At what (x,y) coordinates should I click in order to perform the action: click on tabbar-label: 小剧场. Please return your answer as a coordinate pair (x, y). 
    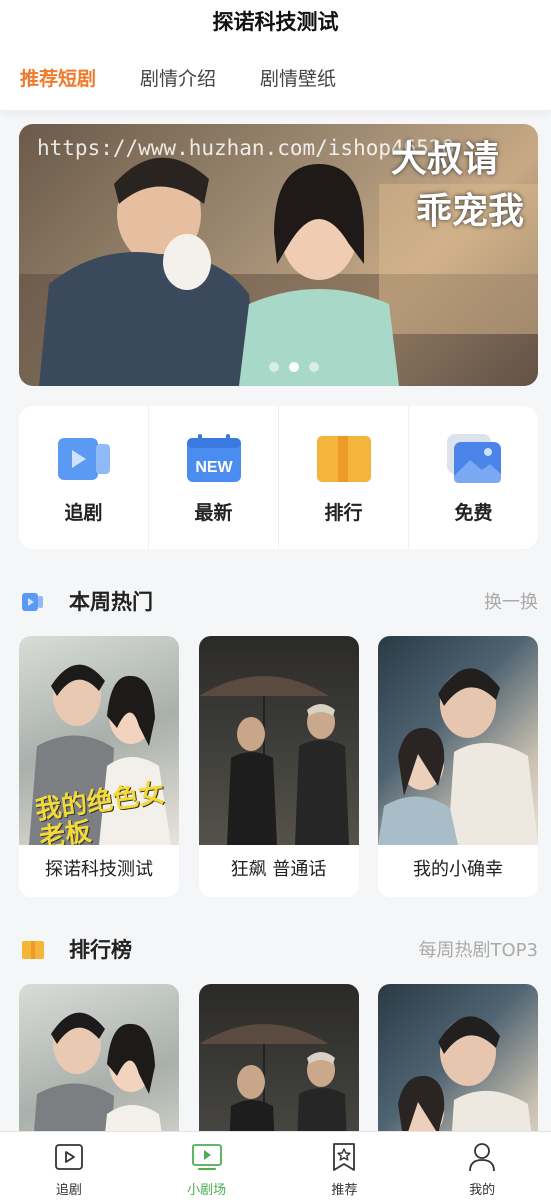
    Looking at the image, I should click on (207, 1190).